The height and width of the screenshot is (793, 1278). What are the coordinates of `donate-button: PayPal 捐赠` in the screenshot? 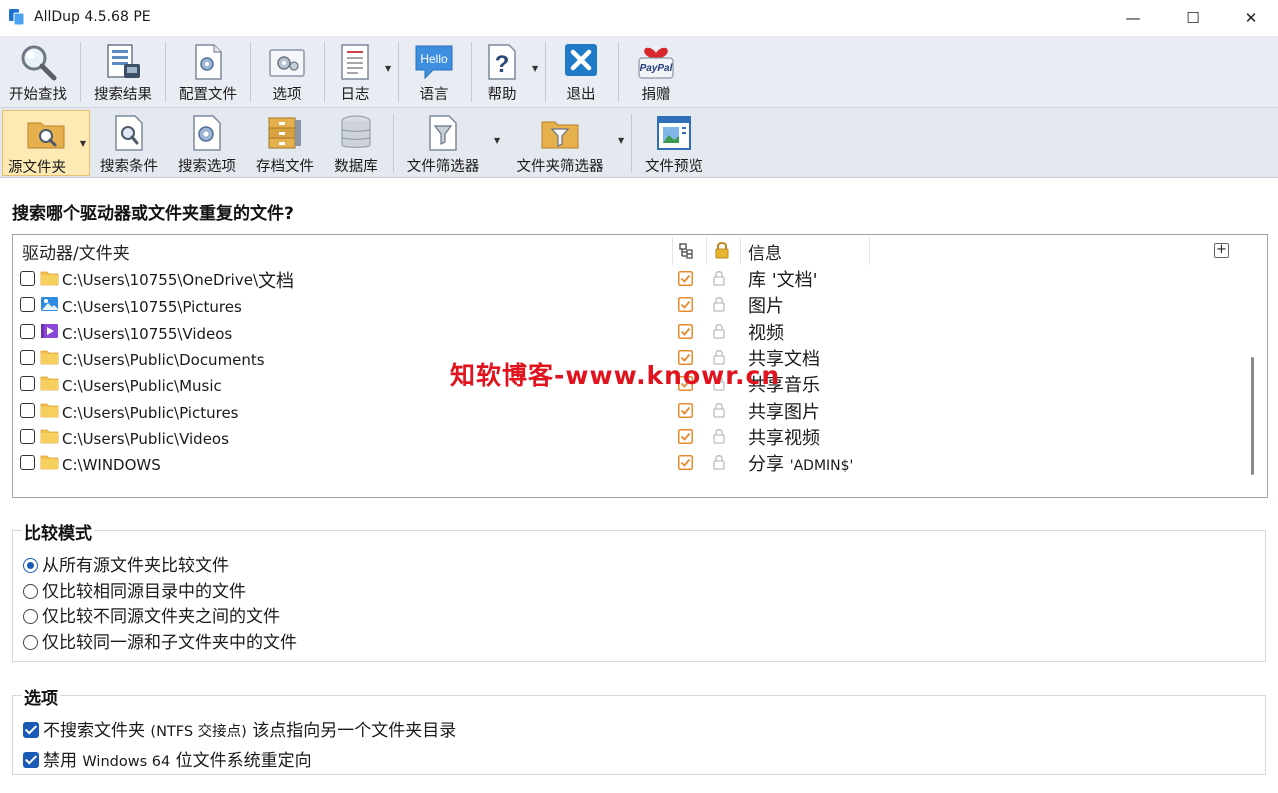 It's located at (656, 71).